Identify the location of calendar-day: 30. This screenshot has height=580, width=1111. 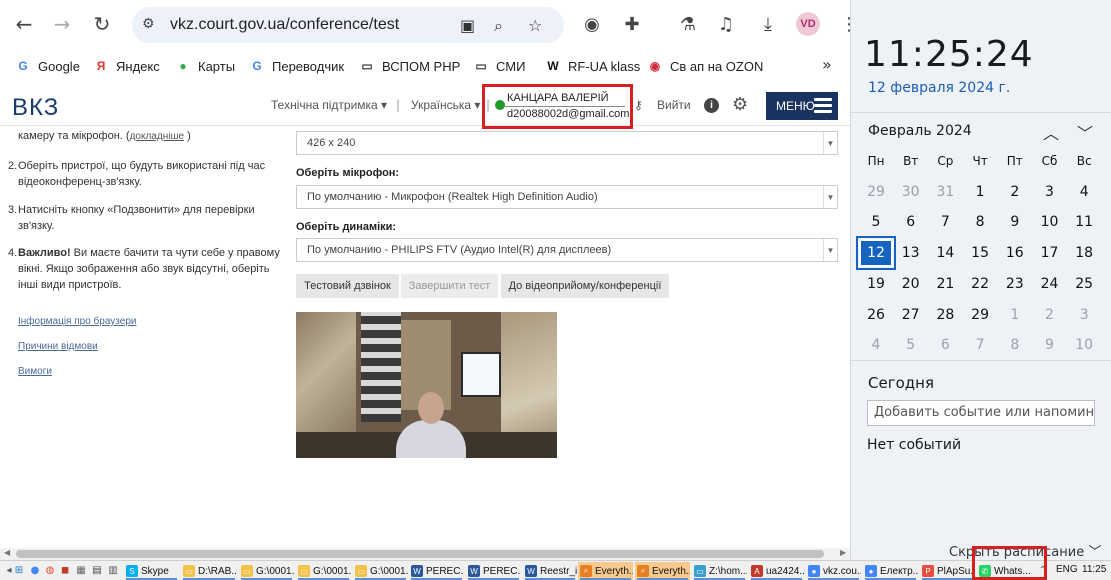
(911, 192).